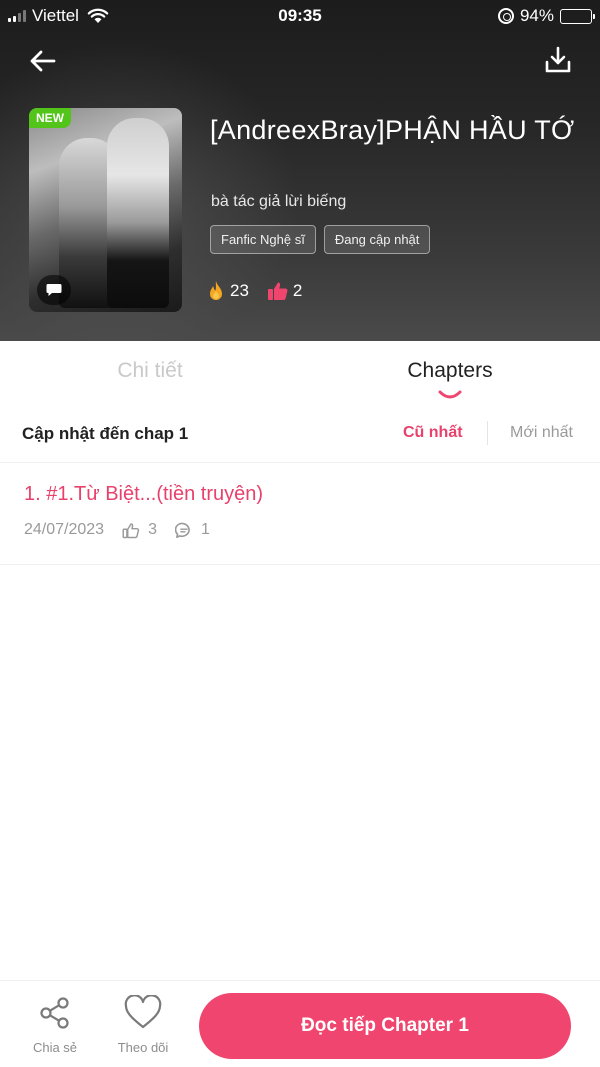  I want to click on active-tab-indicator, so click(450, 394).